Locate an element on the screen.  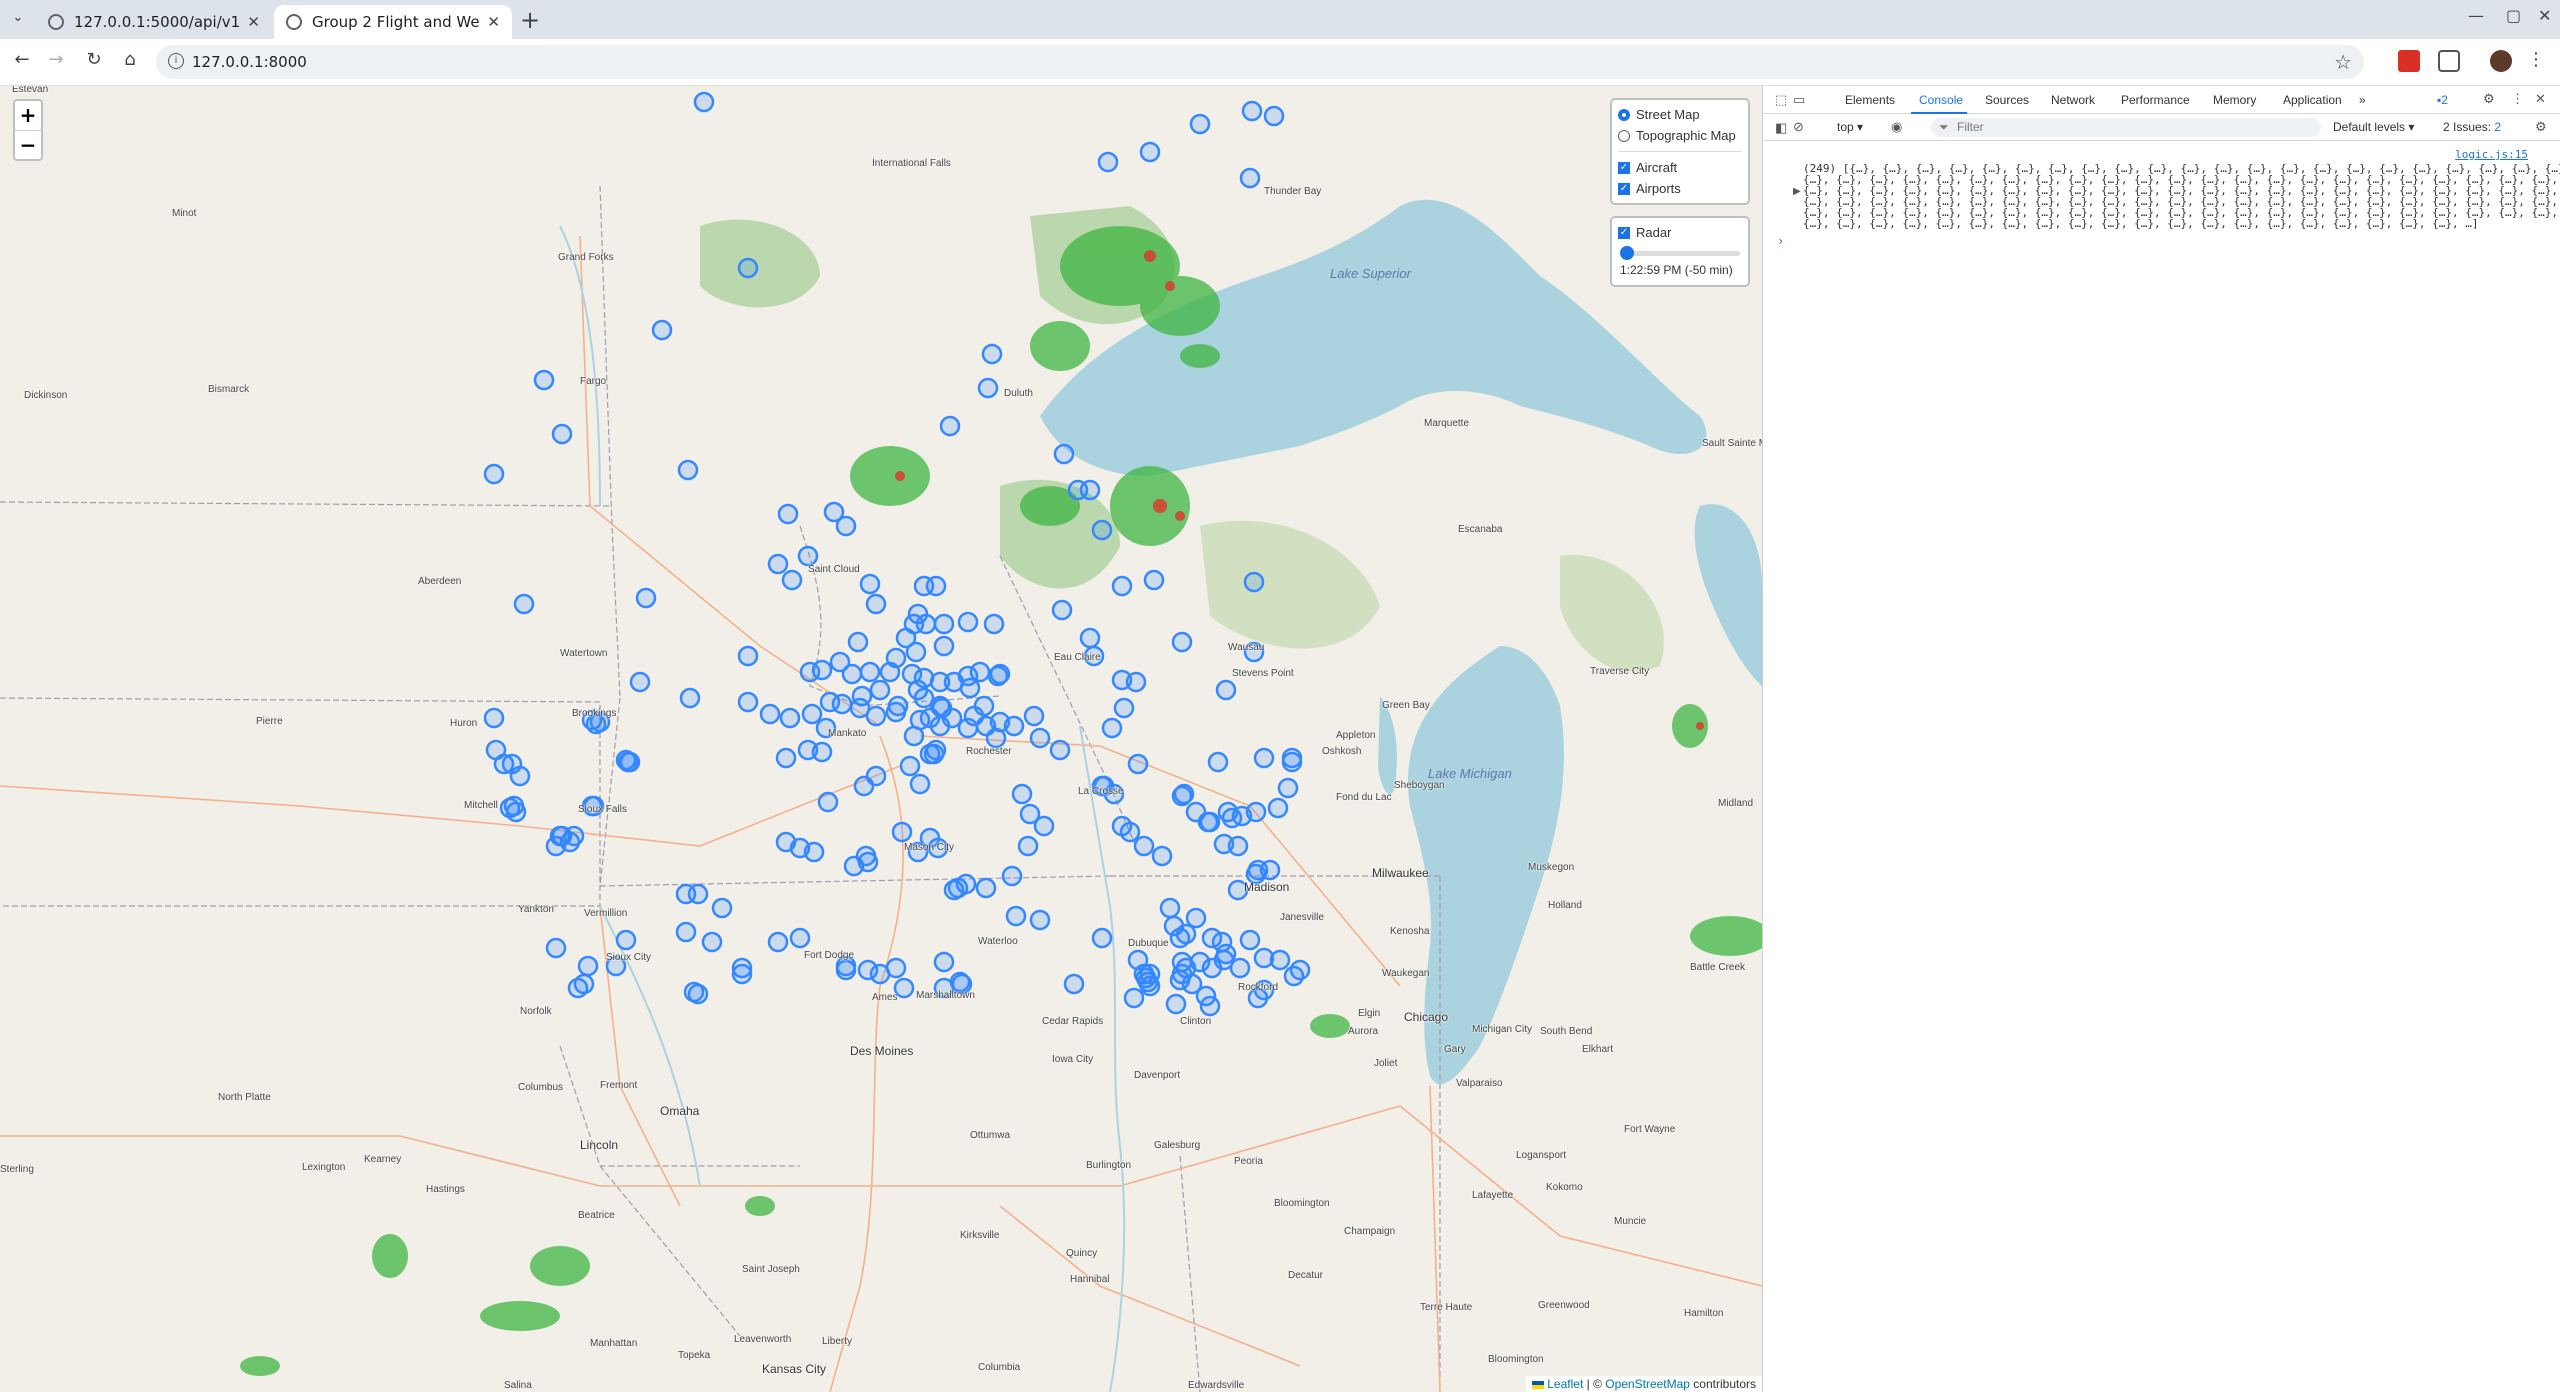
devtools-menu-icon: ⋮ is located at coordinates (2517, 99).